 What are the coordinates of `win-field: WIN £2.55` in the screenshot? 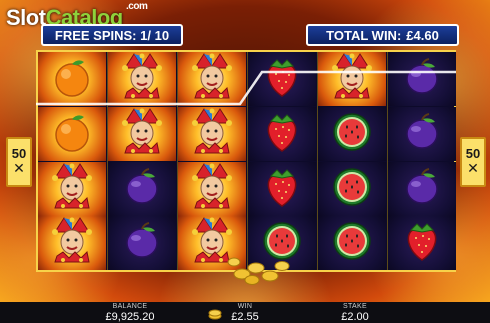 It's located at (245, 313).